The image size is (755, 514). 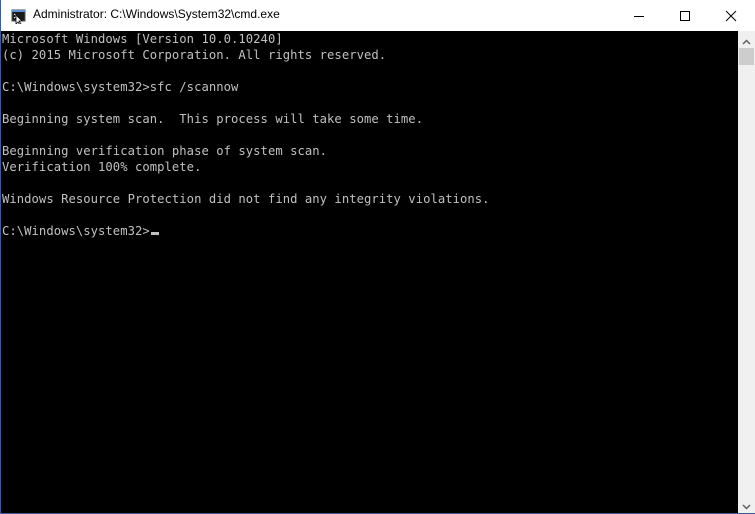 I want to click on scroll-up-arrow-icon, so click(x=746, y=39).